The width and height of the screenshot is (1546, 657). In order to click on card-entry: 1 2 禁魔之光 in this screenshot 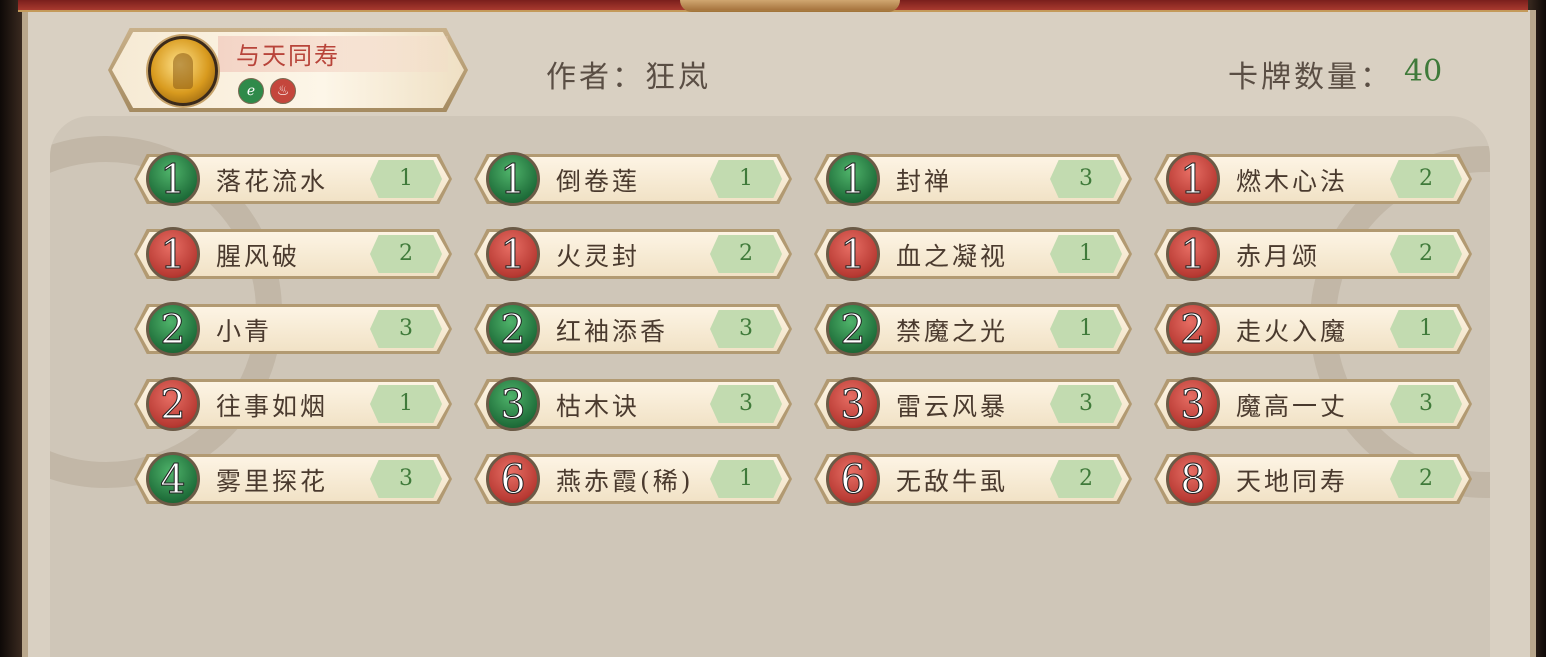, I will do `click(973, 329)`.